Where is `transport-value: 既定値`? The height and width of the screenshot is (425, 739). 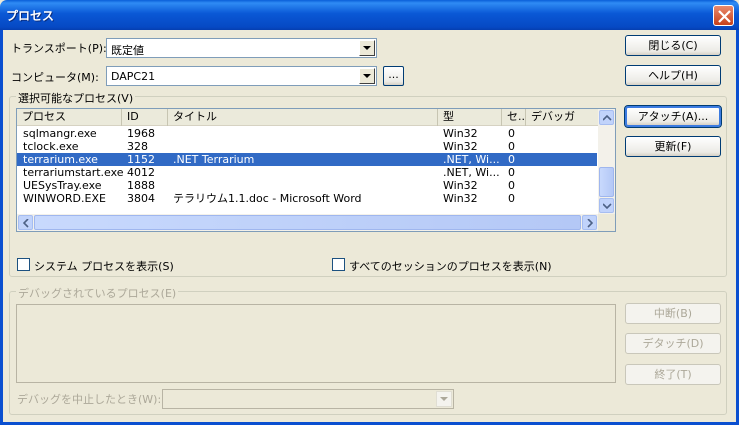 transport-value: 既定値 is located at coordinates (127, 50).